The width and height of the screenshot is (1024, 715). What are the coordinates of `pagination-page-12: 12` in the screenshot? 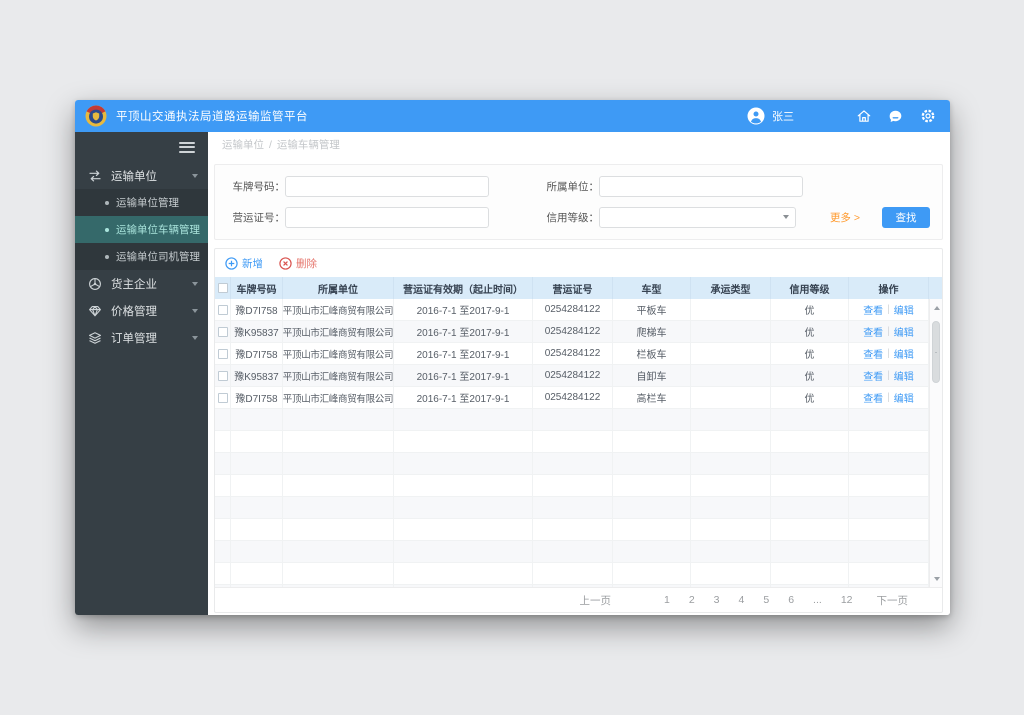 It's located at (847, 600).